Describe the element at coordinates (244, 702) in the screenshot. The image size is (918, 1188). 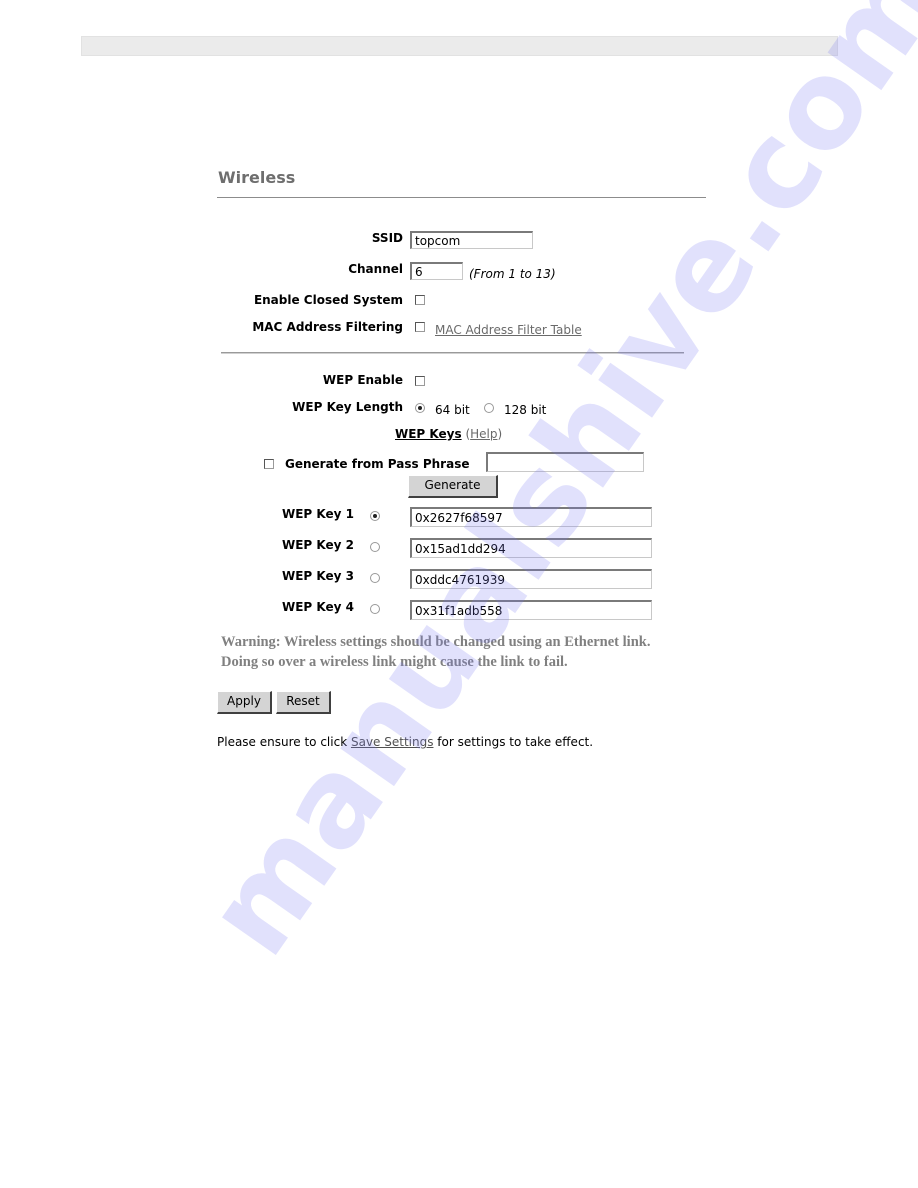
I see `apply-button: Apply` at that location.